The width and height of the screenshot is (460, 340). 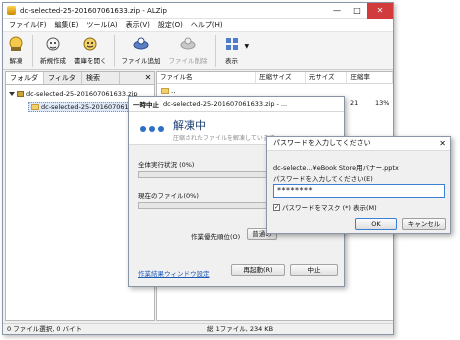 I want to click on new-archive-button: 新規作成, so click(x=53, y=50).